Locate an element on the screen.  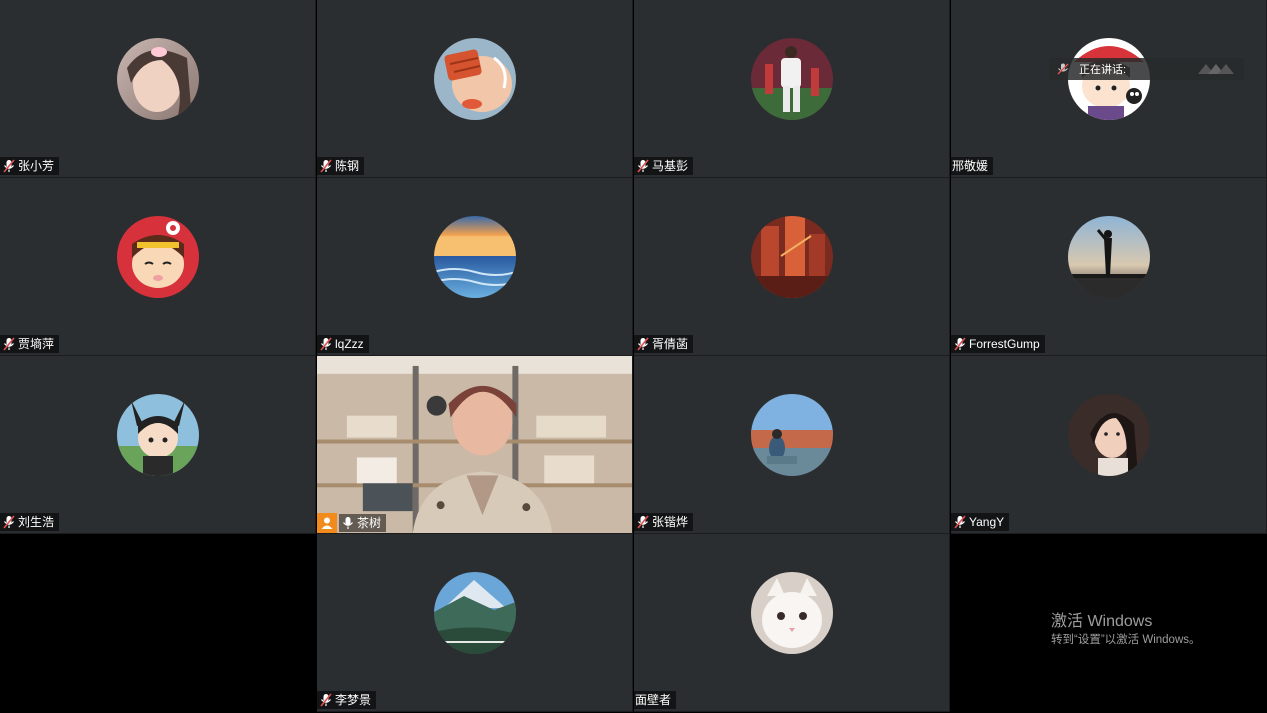
participant-name: lqZzz is located at coordinates (349, 344).